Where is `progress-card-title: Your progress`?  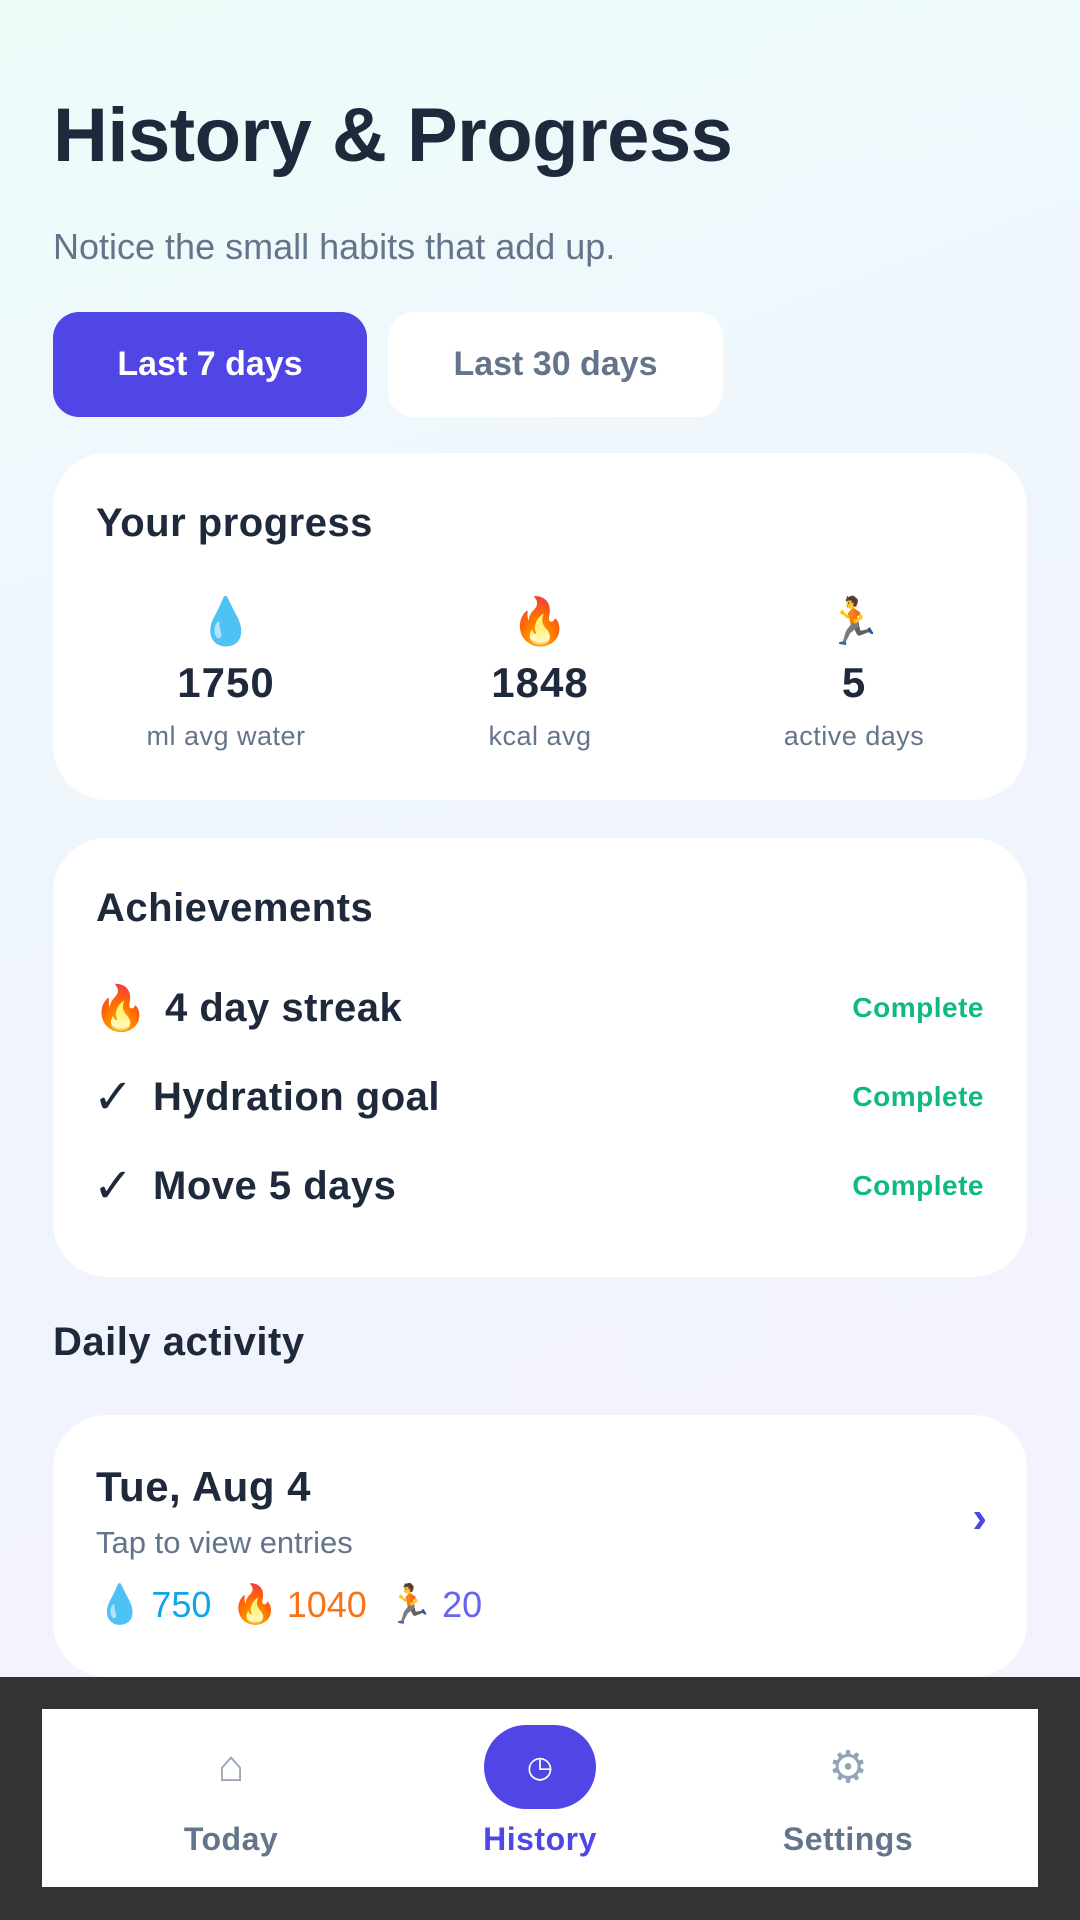
progress-card-title: Your progress is located at coordinates (234, 523).